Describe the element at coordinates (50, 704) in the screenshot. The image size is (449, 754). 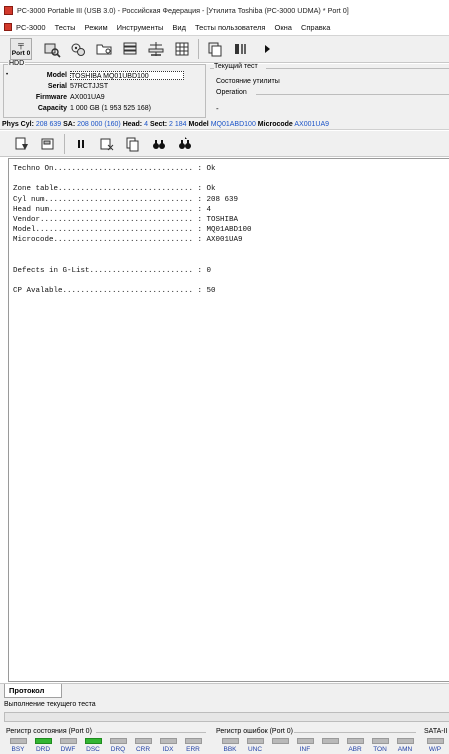
I see `progress-label: Выполнение текущего теста` at that location.